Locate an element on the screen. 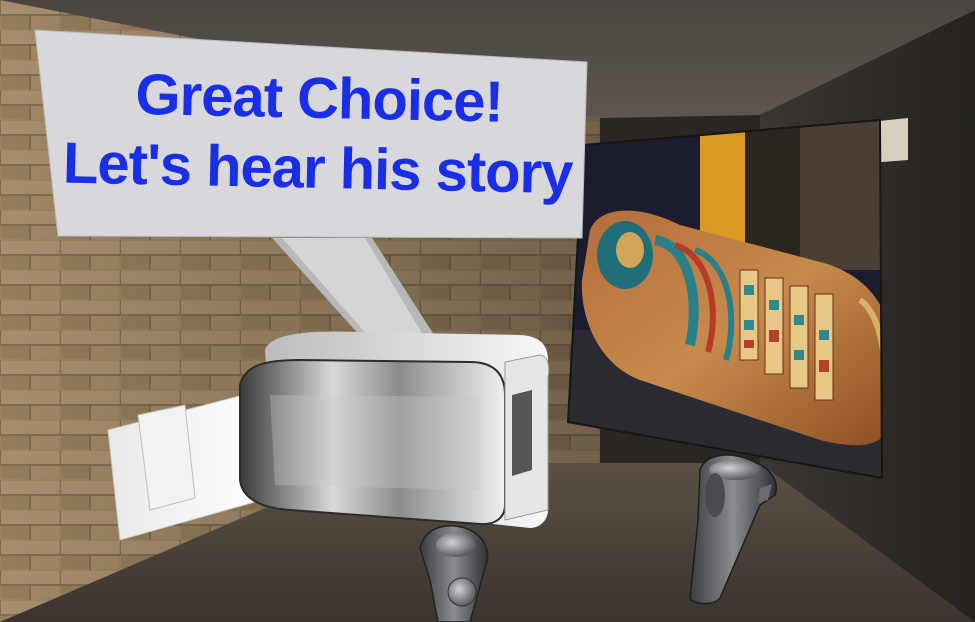  vr-controllers is located at coordinates (598, 538).